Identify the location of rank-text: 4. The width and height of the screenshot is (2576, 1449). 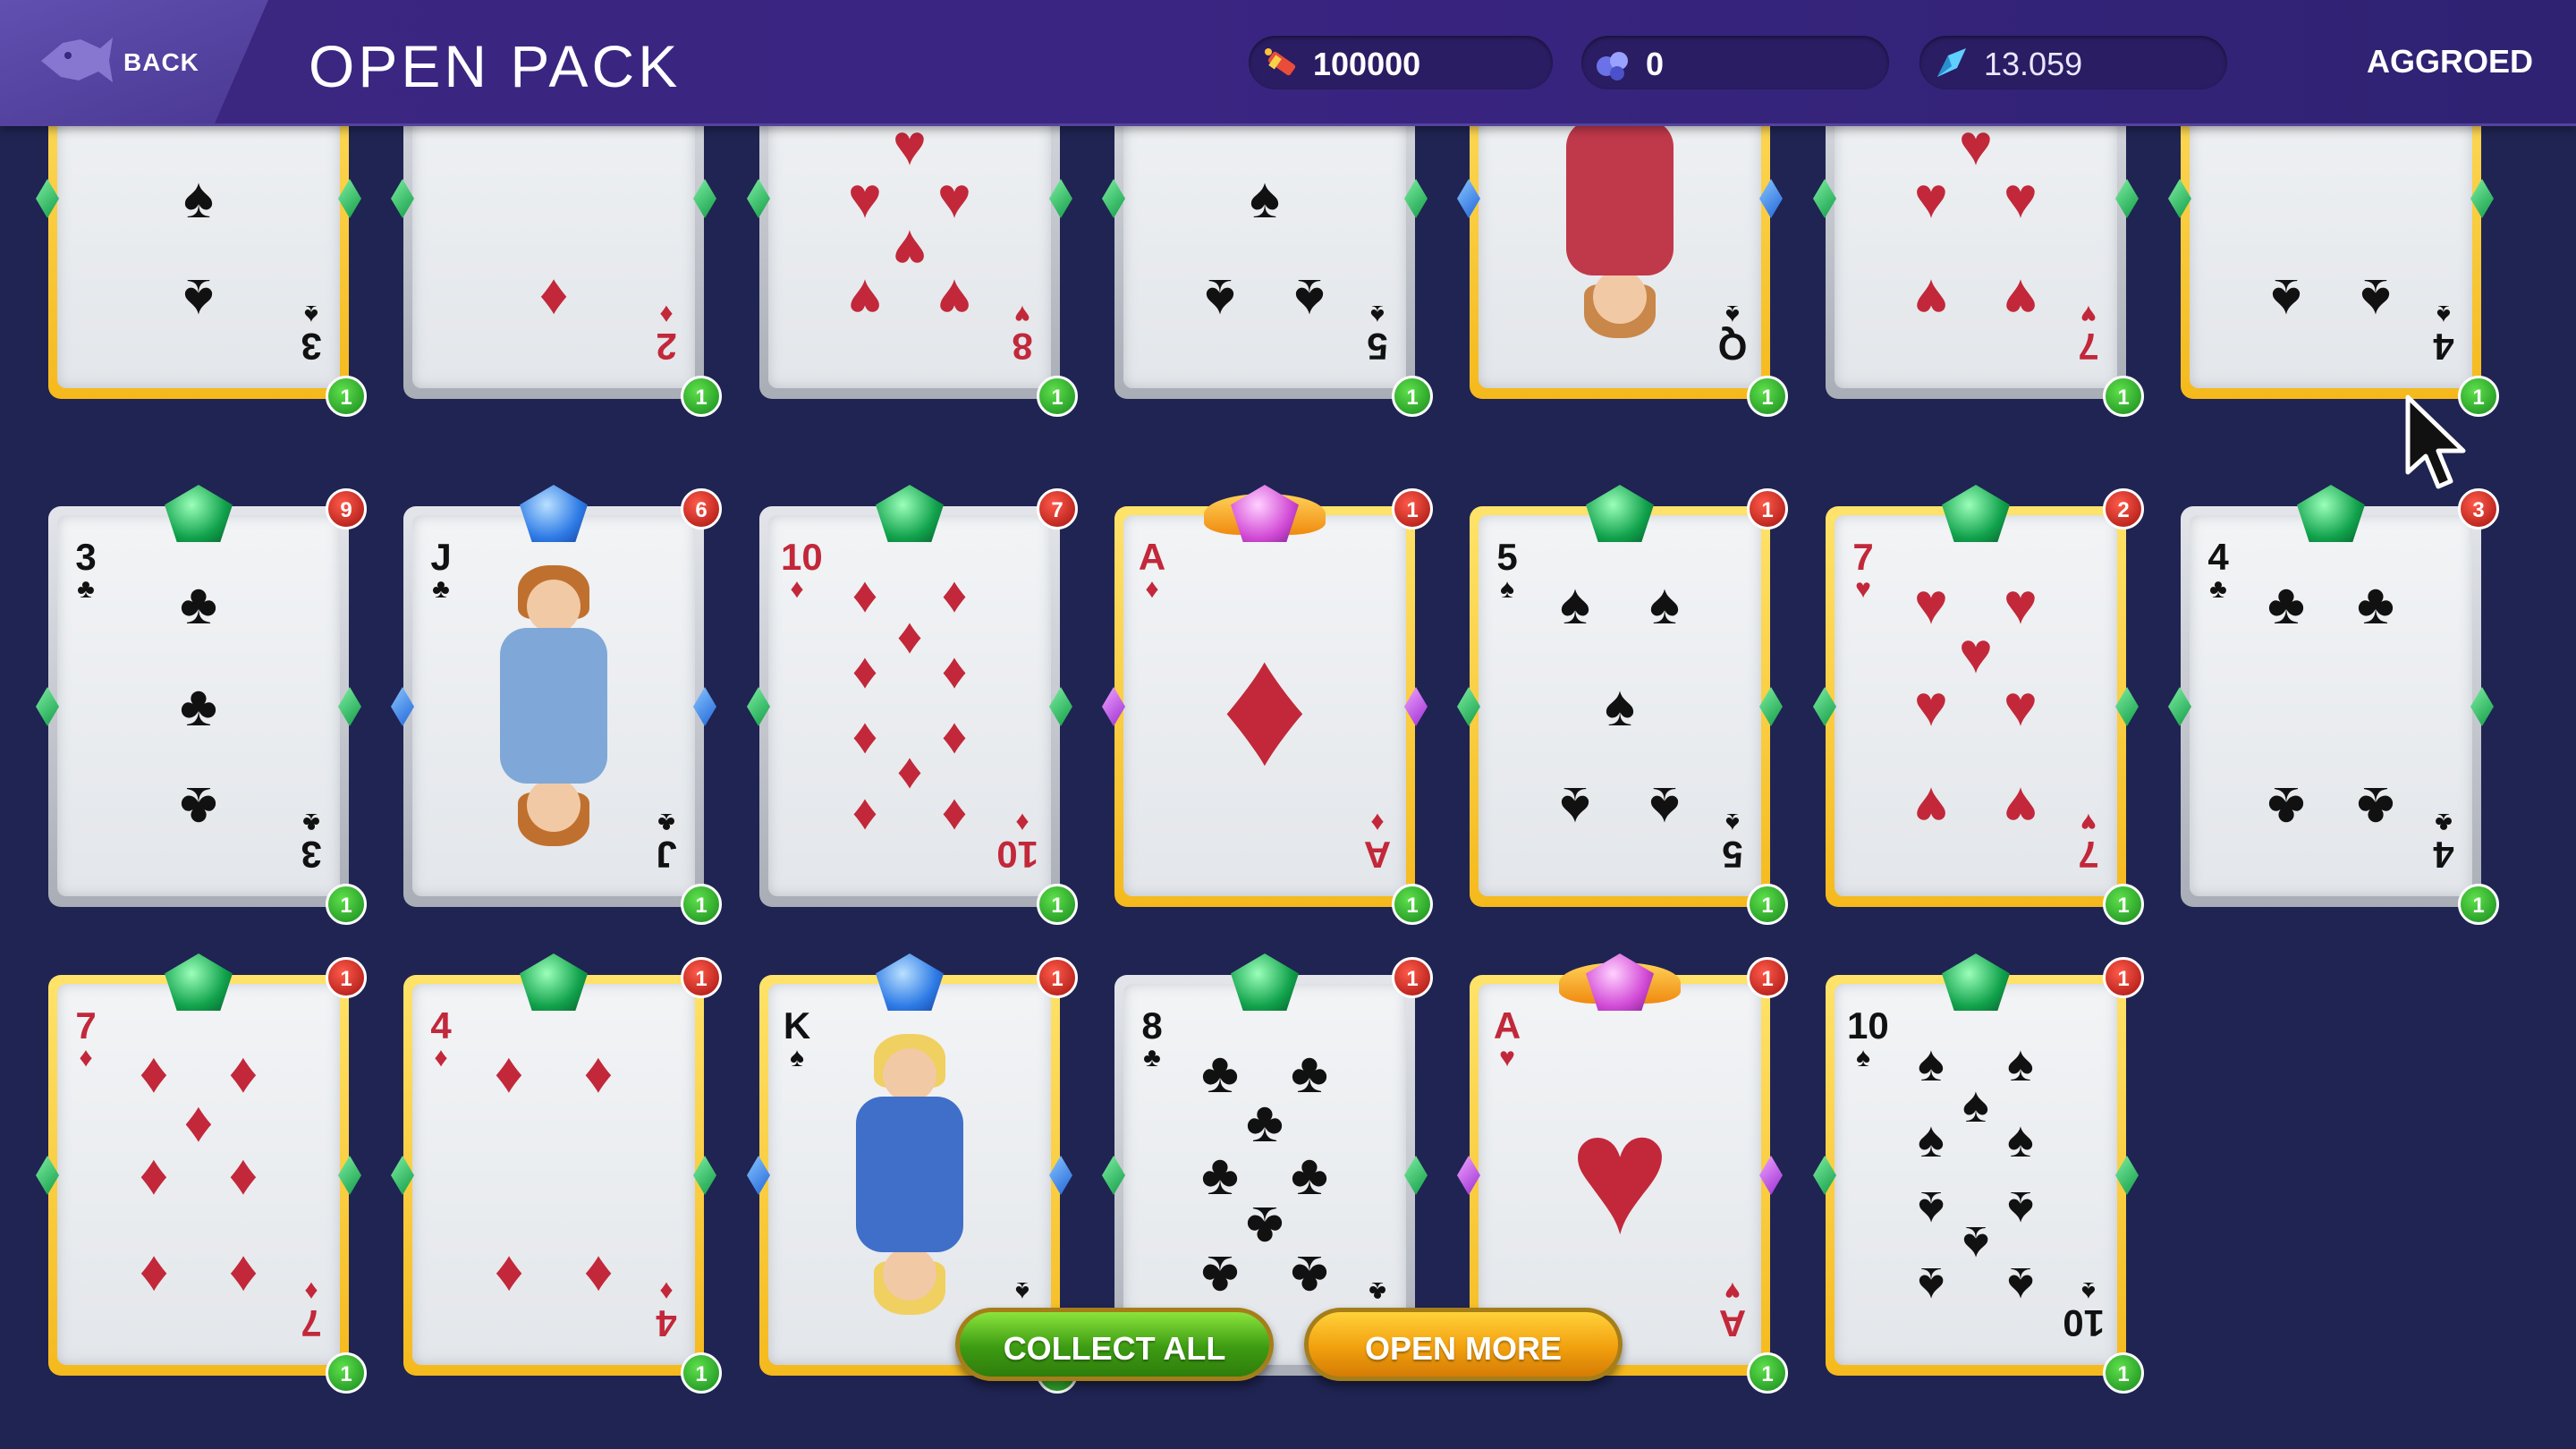
(666, 1323).